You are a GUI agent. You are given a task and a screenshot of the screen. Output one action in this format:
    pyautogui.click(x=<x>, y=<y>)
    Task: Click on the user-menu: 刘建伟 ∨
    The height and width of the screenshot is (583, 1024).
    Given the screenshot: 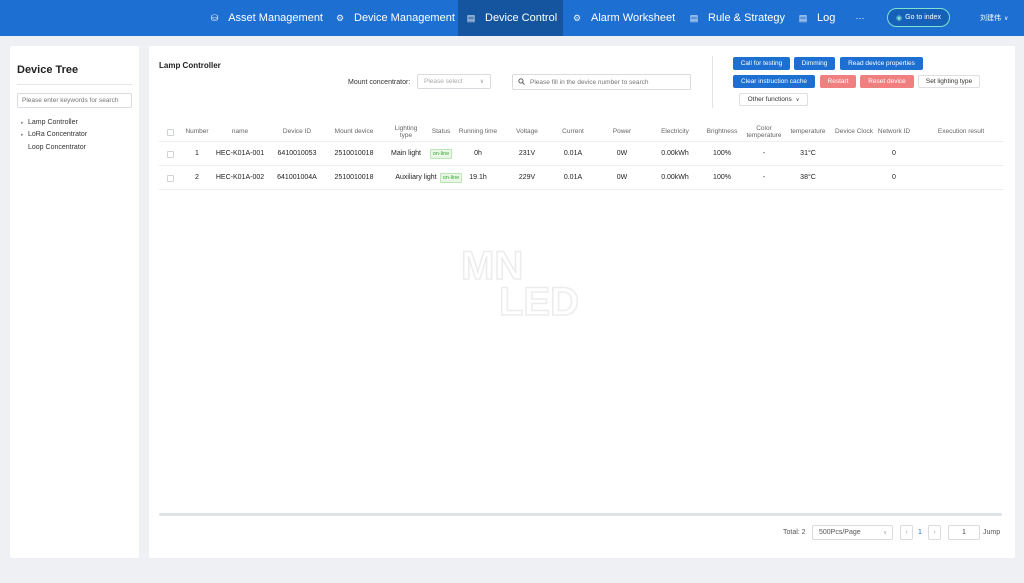 What is the action you would take?
    pyautogui.click(x=994, y=18)
    